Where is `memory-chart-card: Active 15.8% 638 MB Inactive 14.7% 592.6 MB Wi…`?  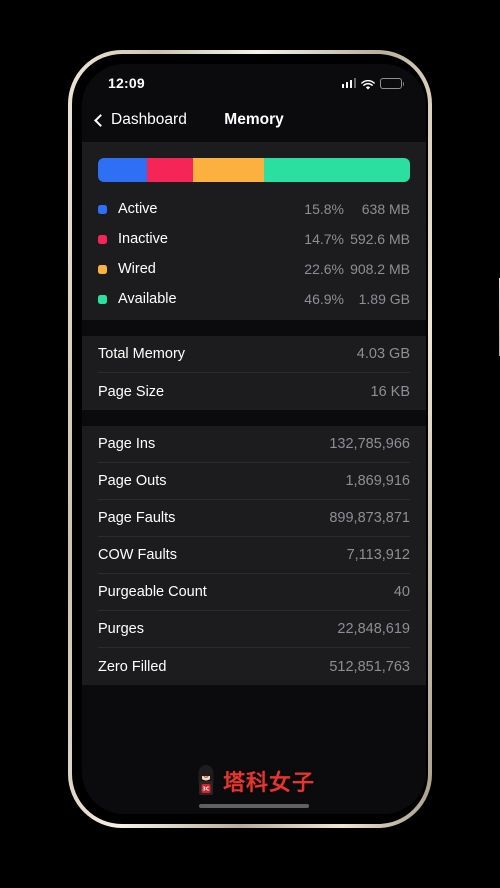
memory-chart-card: Active 15.8% 638 MB Inactive 14.7% 592.6 MB Wi… is located at coordinates (254, 231).